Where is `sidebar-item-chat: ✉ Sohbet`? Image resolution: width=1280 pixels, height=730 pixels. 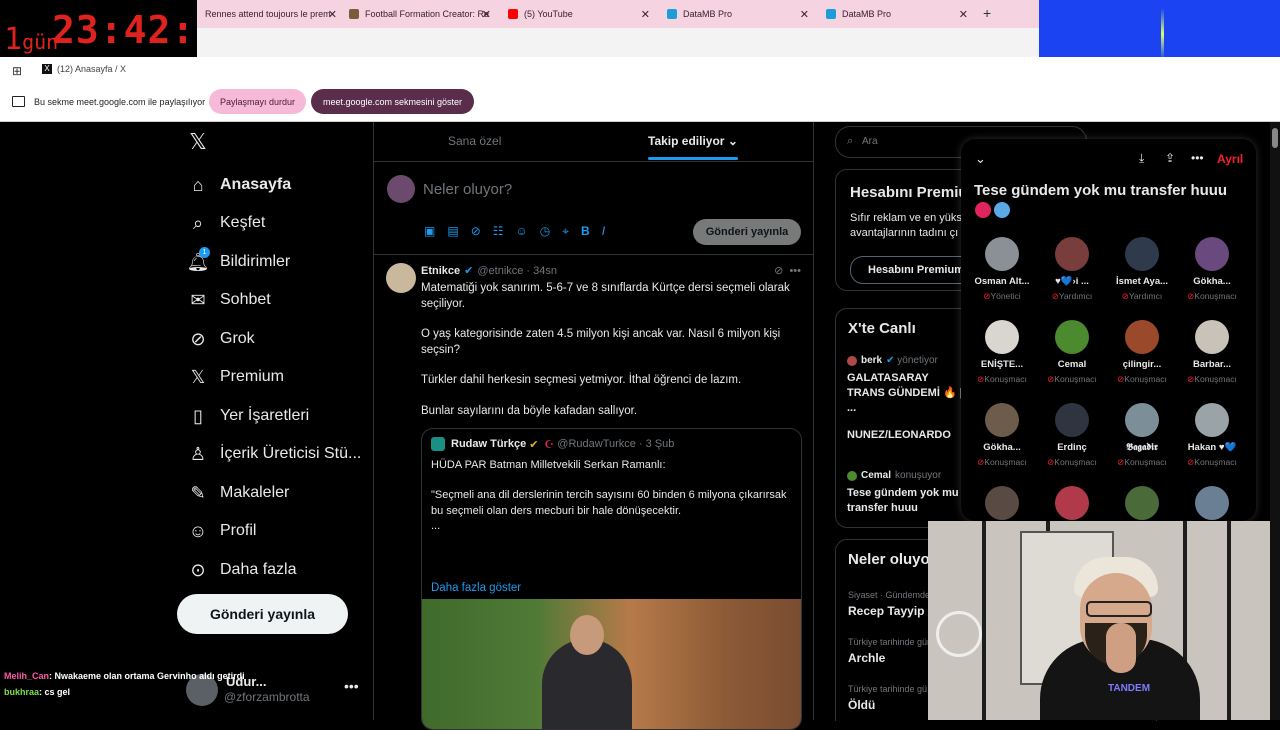
sidebar-item-chat: ✉ Sohbet is located at coordinates (228, 300).